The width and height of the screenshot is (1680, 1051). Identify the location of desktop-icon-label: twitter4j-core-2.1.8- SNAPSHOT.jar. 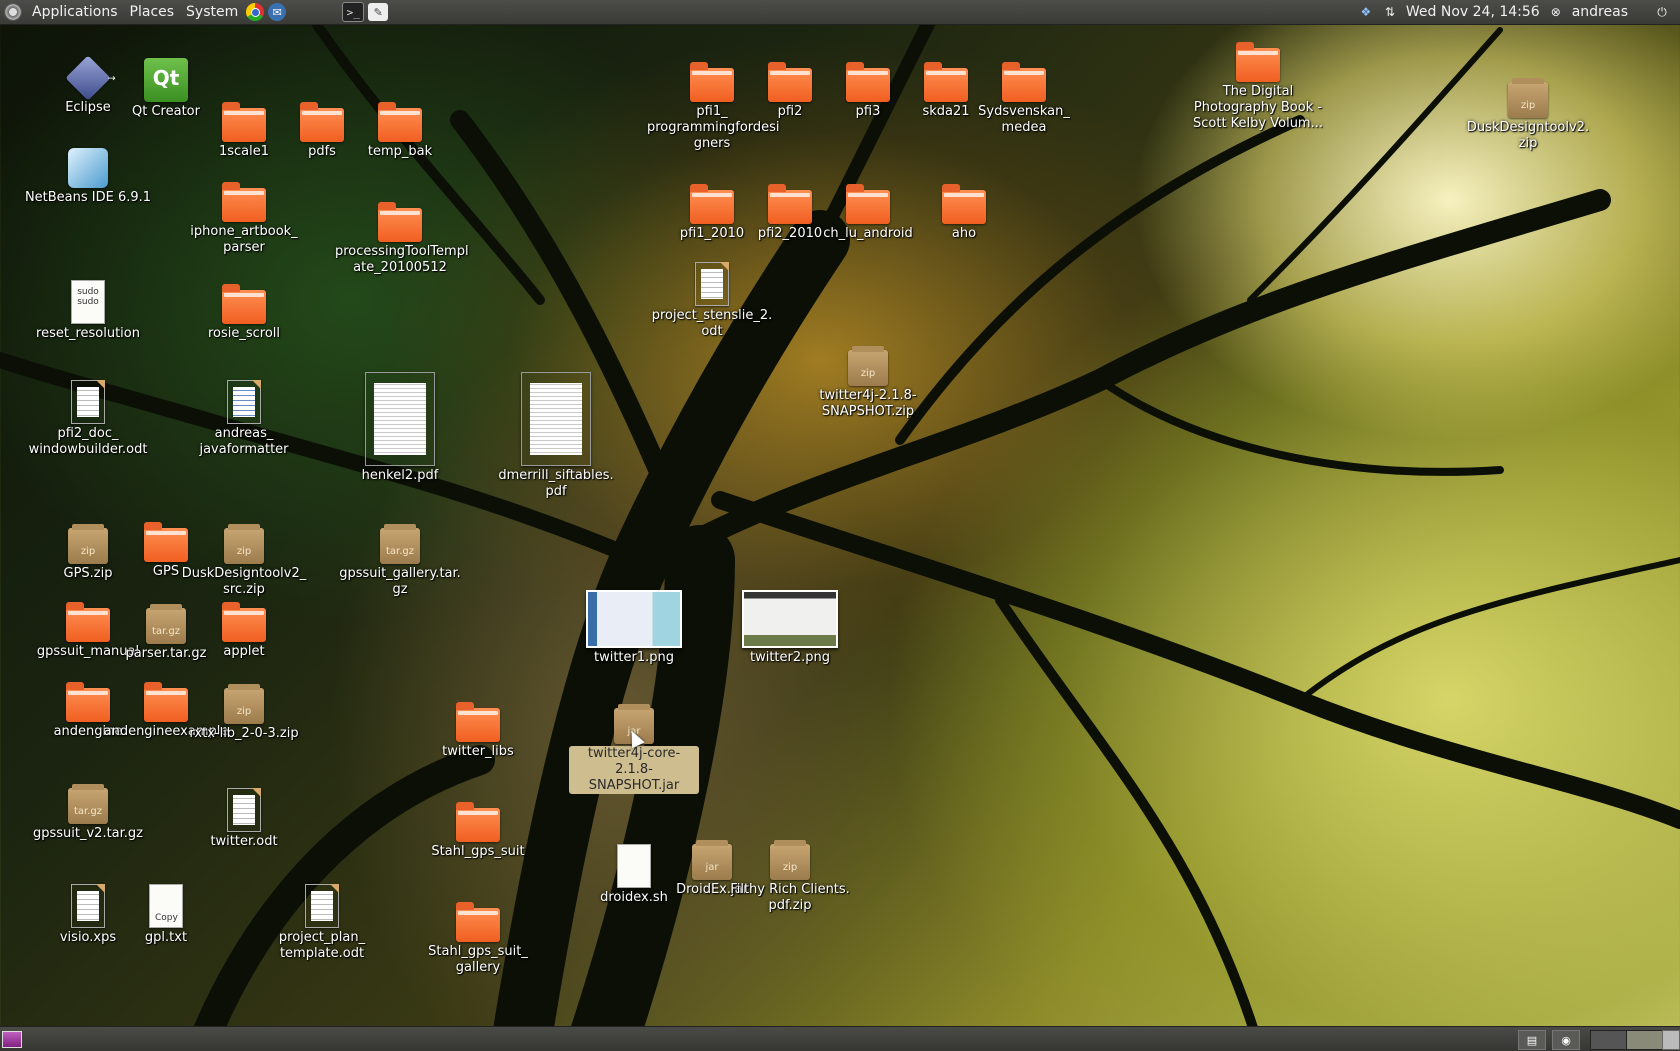
(634, 770).